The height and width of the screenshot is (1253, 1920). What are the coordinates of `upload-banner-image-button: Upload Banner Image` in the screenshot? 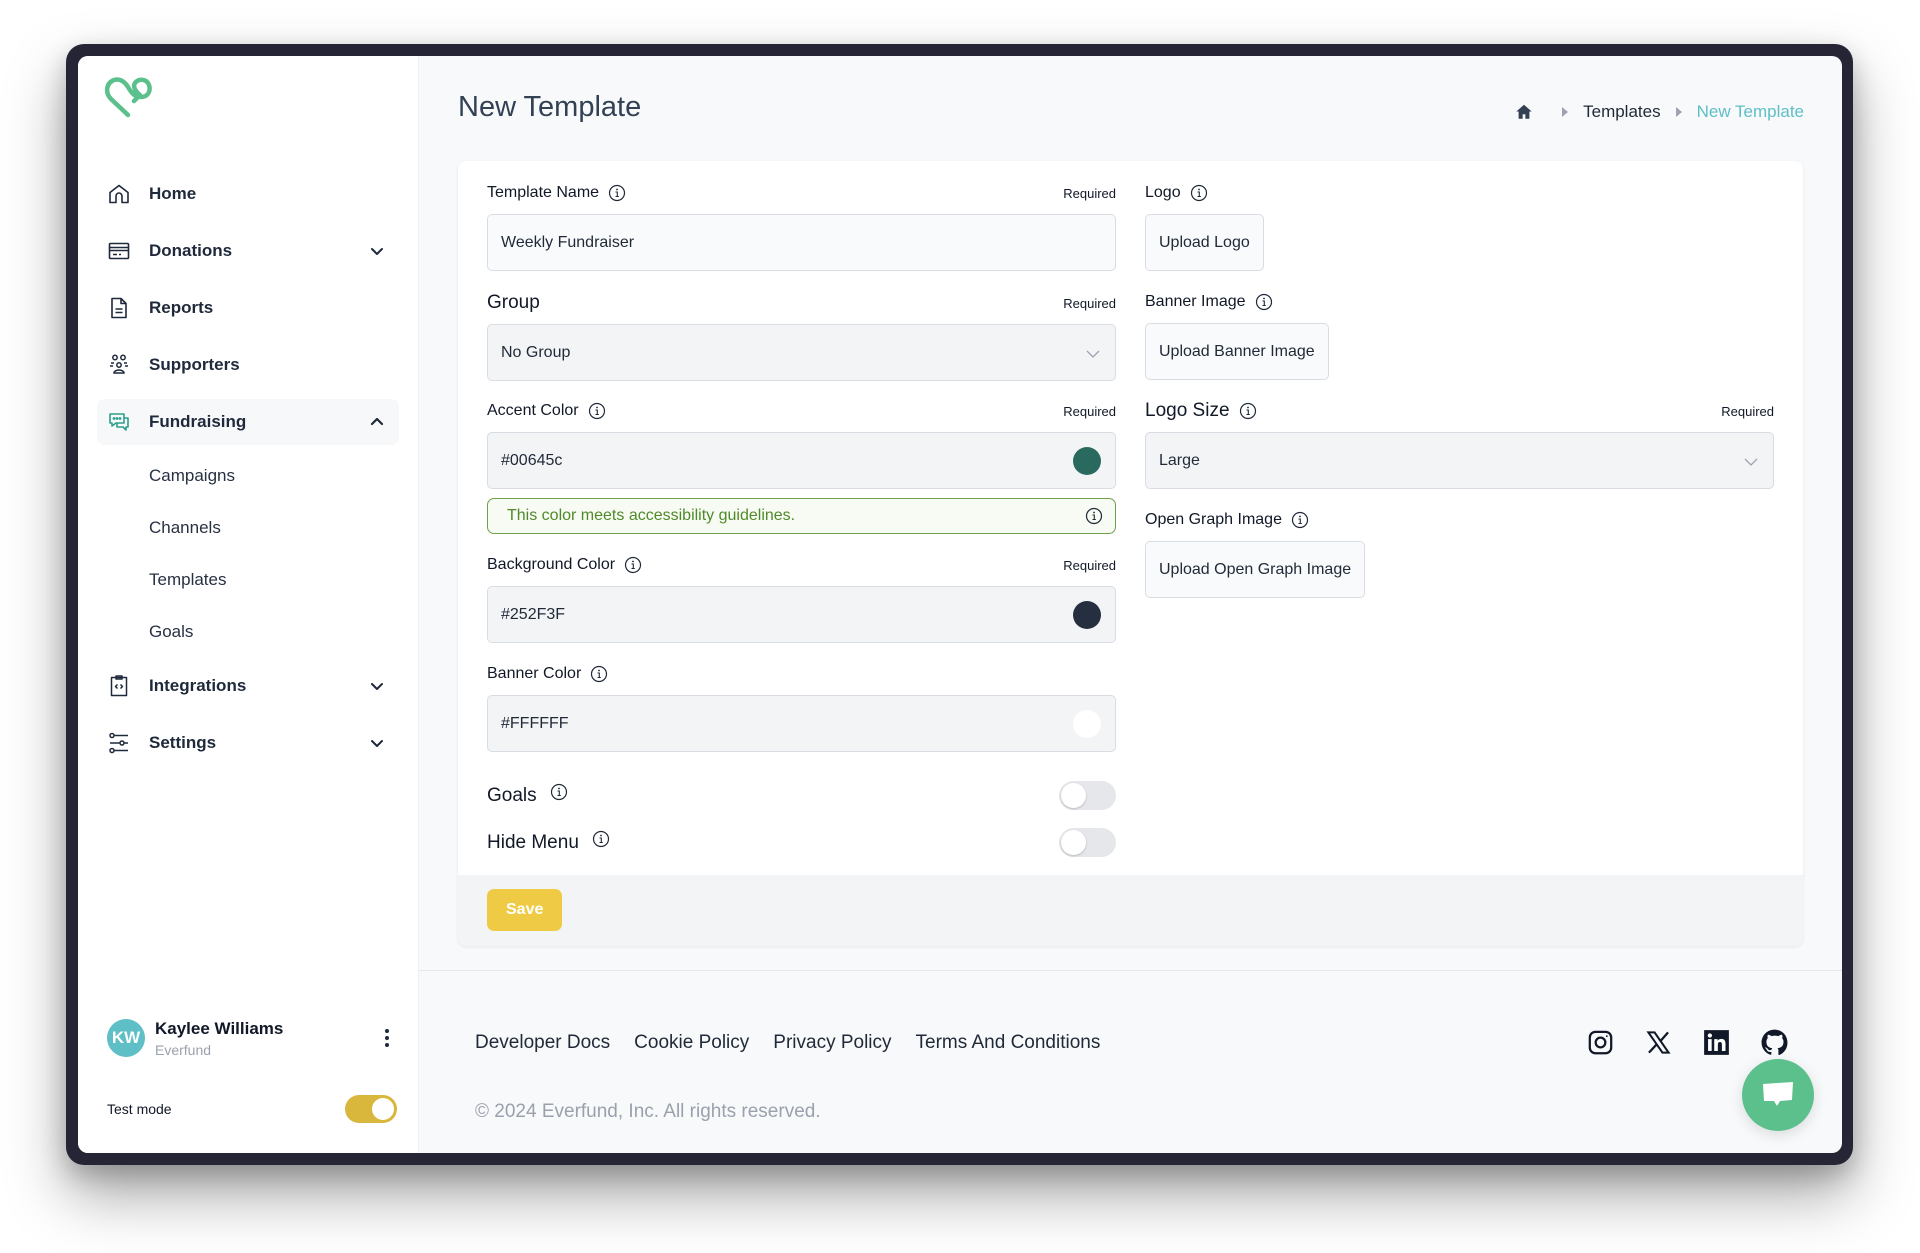 It's located at (1237, 351).